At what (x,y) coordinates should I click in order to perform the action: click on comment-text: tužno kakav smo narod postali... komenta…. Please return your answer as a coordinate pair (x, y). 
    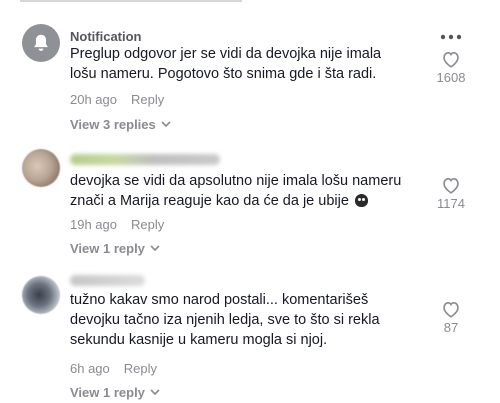
    Looking at the image, I should click on (225, 320).